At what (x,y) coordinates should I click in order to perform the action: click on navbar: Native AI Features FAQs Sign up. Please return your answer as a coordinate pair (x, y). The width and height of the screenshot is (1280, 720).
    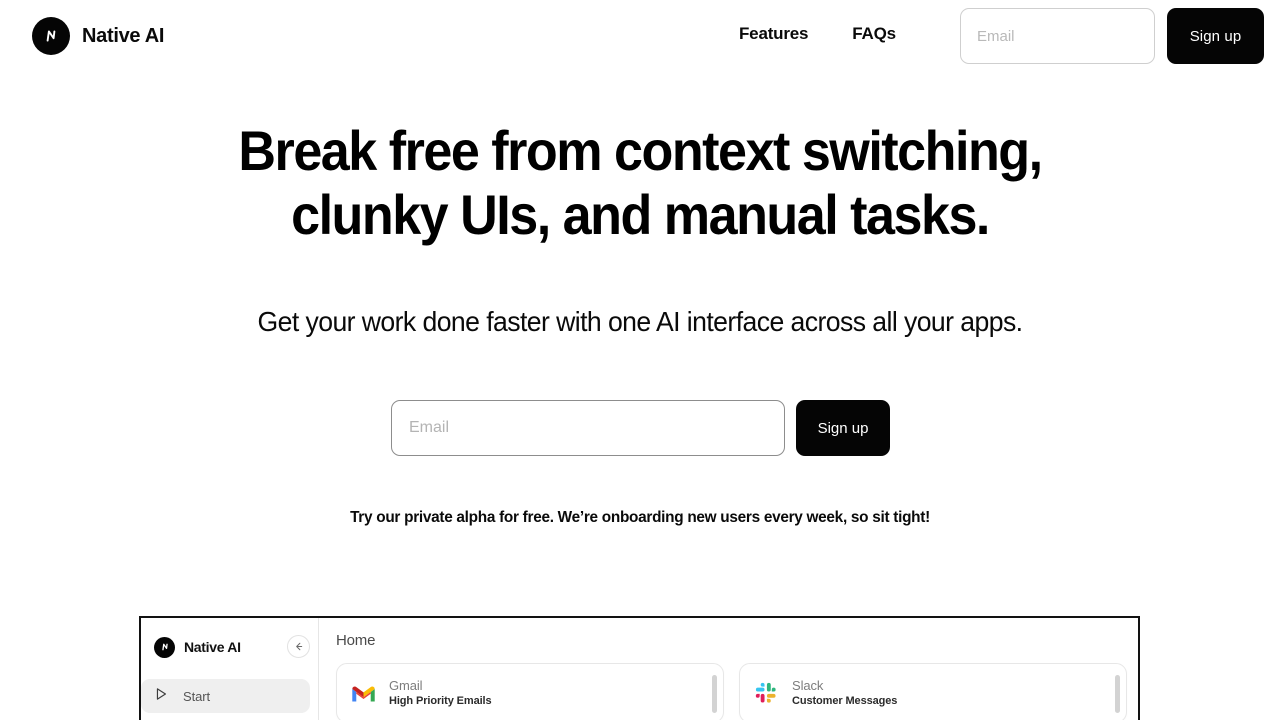
    Looking at the image, I should click on (640, 36).